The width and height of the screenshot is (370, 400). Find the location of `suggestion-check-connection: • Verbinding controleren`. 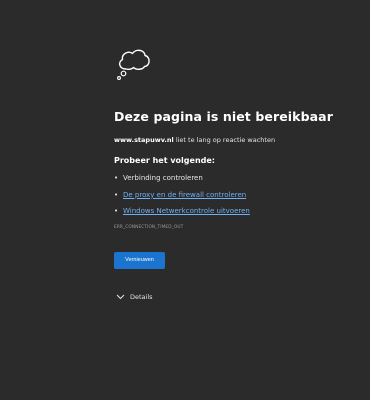

suggestion-check-connection: • Verbinding controleren is located at coordinates (234, 178).